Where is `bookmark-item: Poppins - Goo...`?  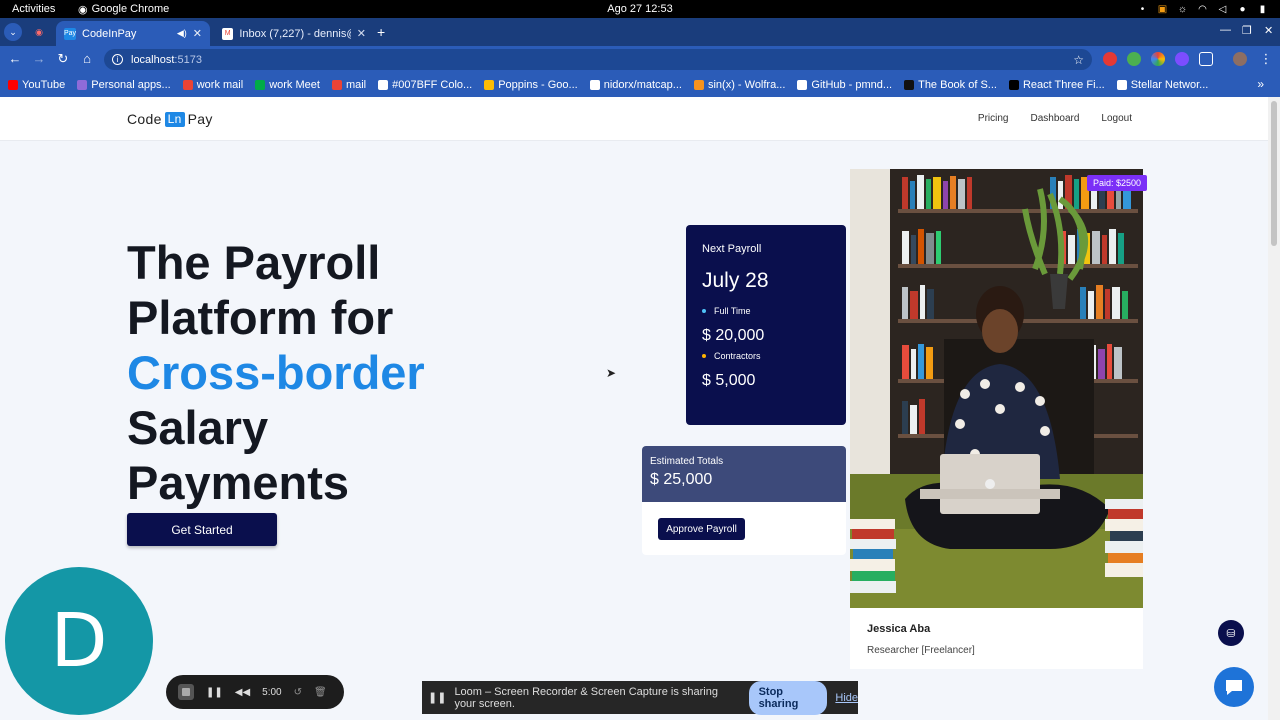
bookmark-item: Poppins - Goo... is located at coordinates (531, 85).